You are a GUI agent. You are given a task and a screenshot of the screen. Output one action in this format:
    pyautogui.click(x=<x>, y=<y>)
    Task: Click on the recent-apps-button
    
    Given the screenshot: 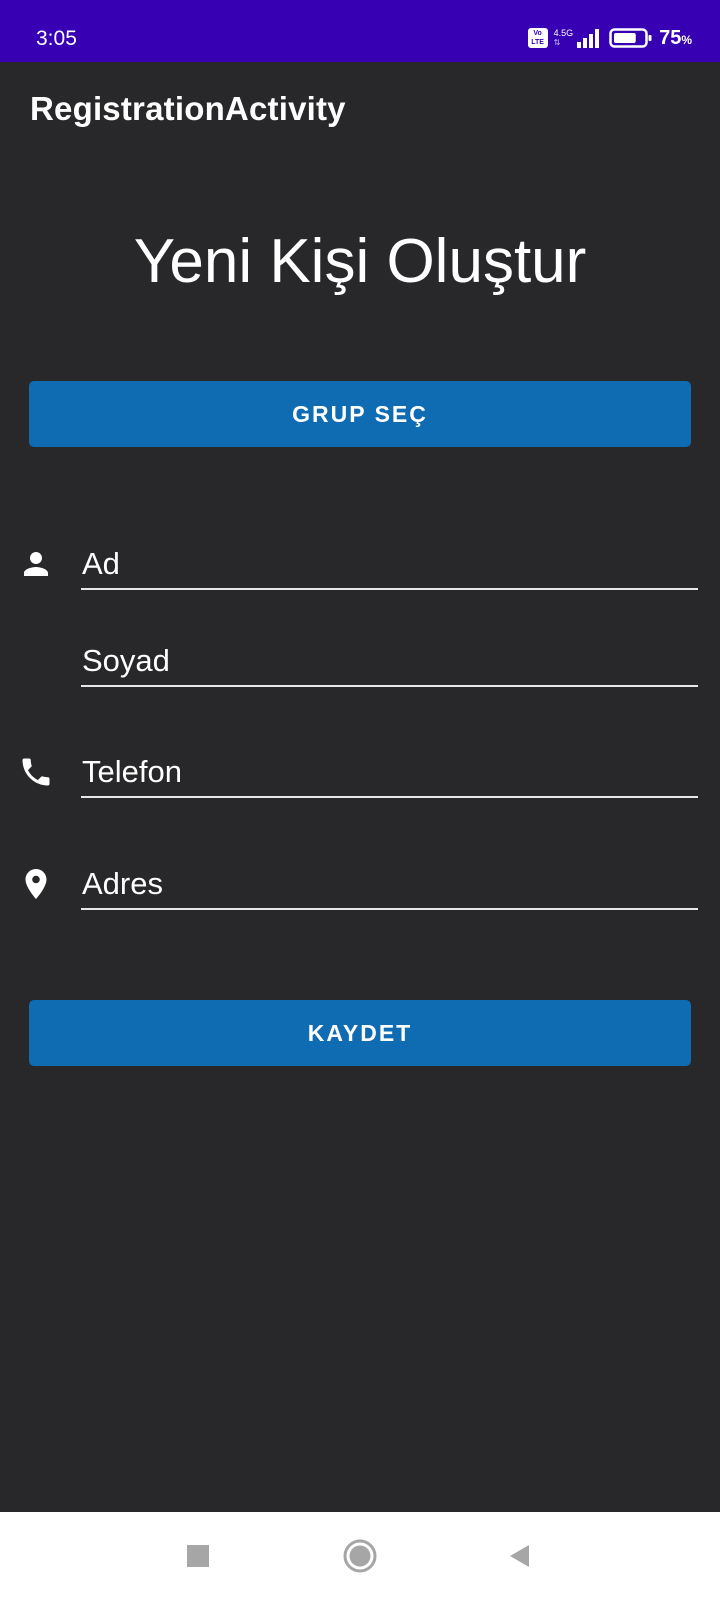 What is the action you would take?
    pyautogui.click(x=198, y=1556)
    